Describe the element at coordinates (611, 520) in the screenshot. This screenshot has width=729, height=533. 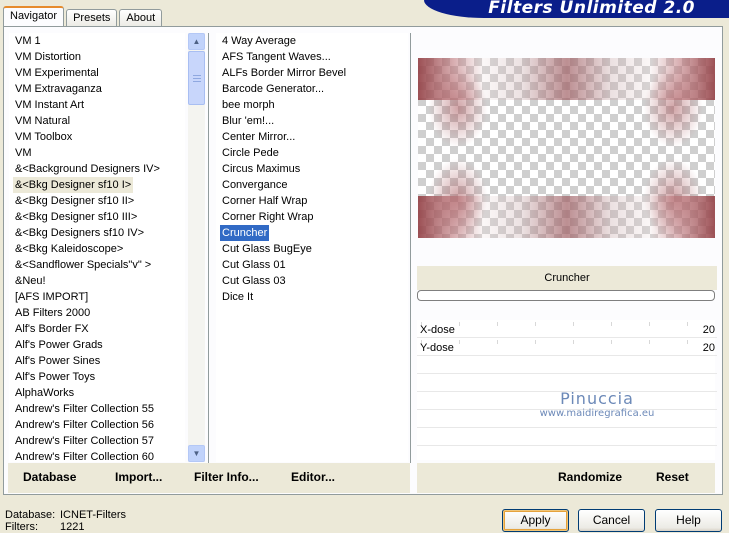
I see `cancel-button: Cancel` at that location.